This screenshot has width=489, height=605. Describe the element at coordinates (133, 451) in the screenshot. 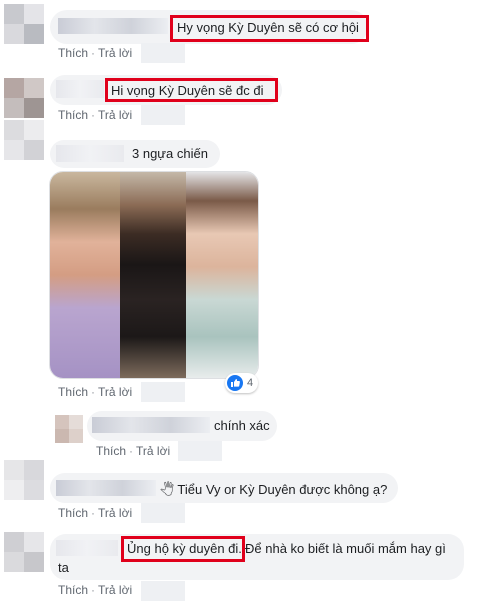

I see `reply-actions: Thích · Trả lời` at that location.